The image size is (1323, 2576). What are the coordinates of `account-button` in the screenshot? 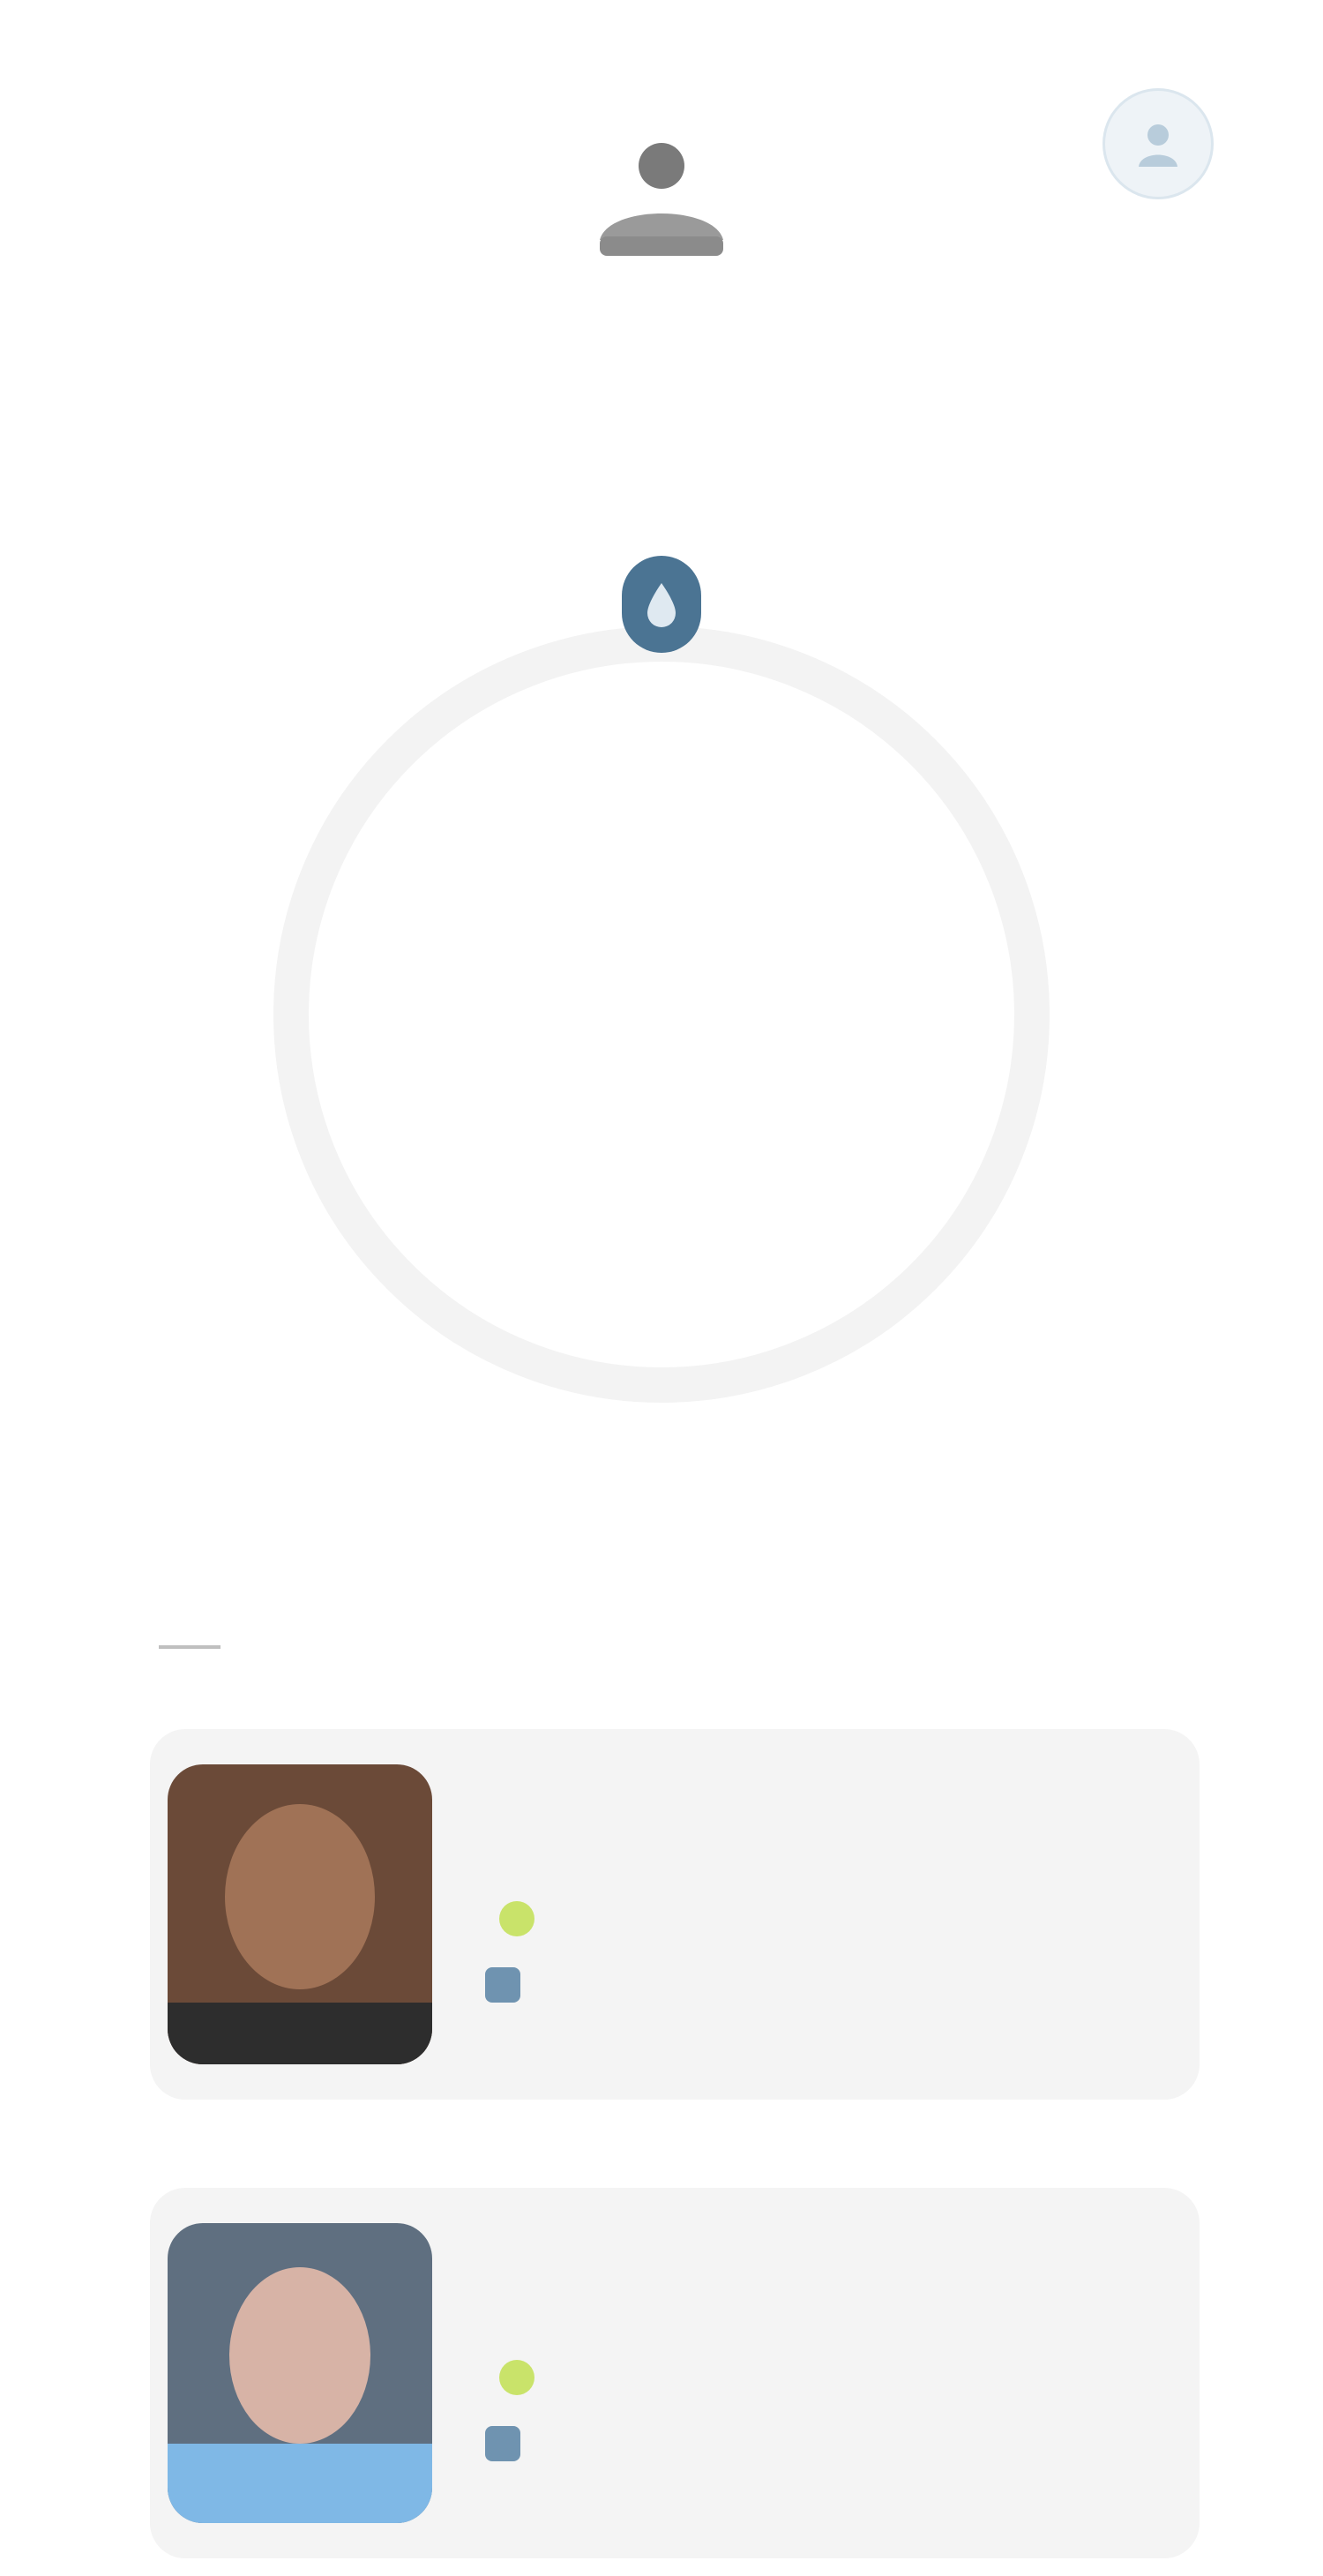 It's located at (1158, 143).